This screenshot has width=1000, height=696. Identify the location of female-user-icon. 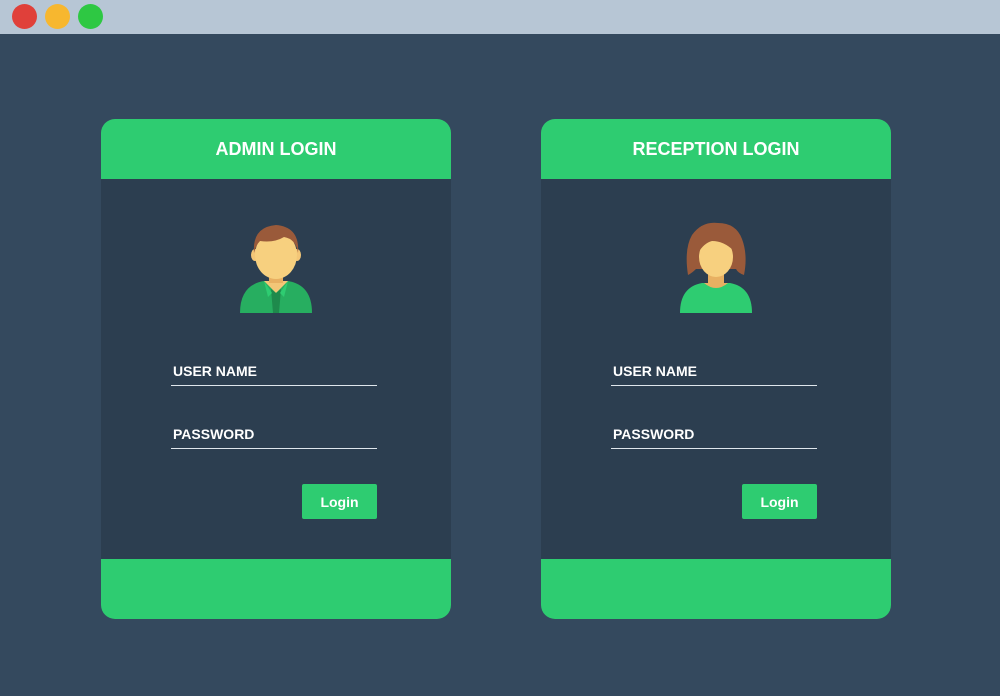
(716, 266).